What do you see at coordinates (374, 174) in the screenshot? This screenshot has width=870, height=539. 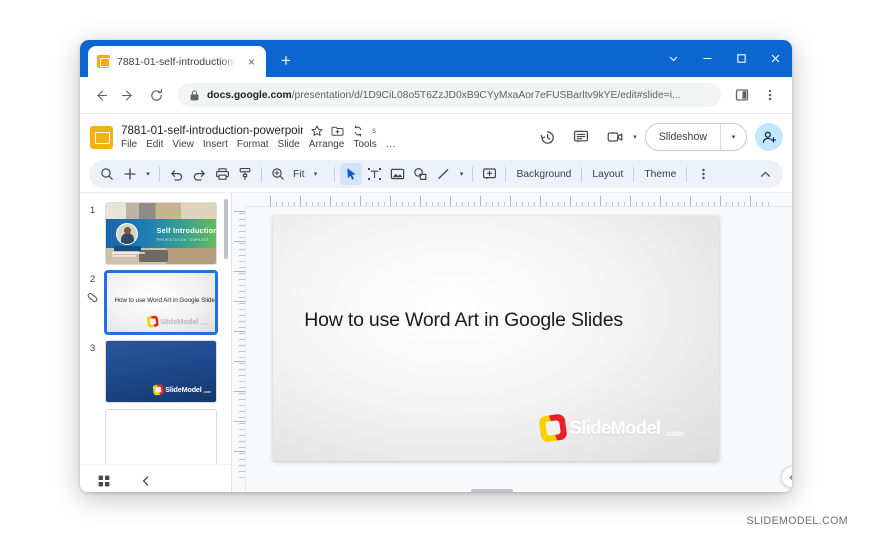 I see `text-box-icon` at bounding box center [374, 174].